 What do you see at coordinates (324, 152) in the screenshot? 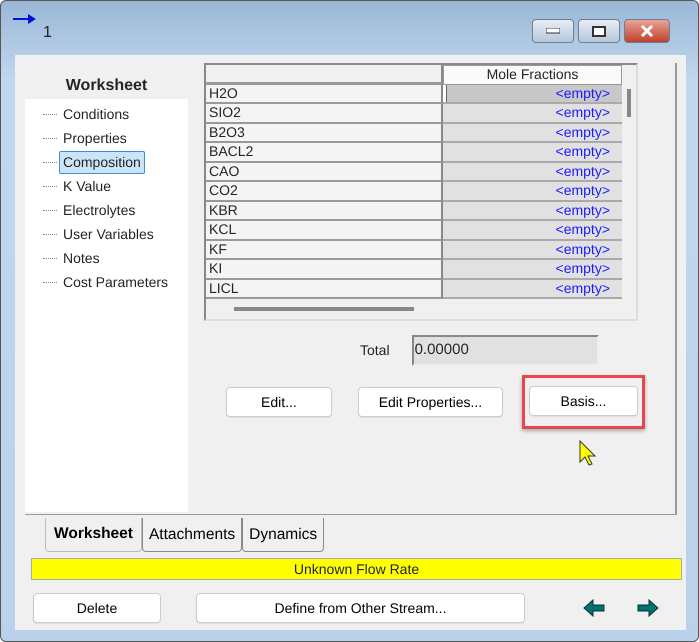
I see `component-cell: BACL2` at bounding box center [324, 152].